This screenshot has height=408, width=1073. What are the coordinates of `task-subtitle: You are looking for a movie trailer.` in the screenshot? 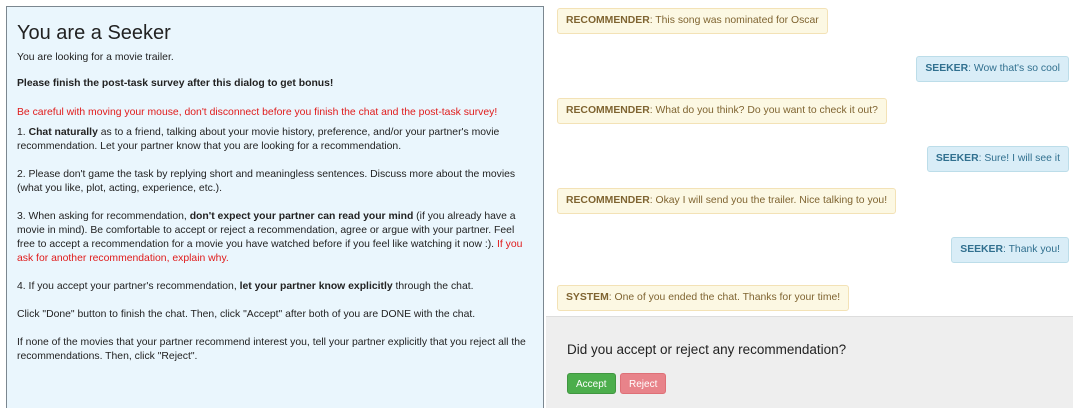 It's located at (95, 57).